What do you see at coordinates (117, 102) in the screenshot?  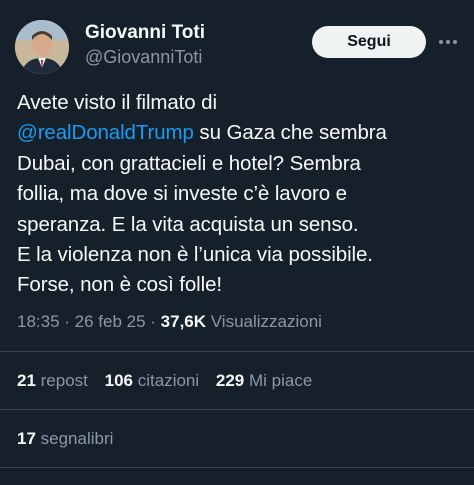 I see `tweet-line: Avete visto il filmato di` at bounding box center [117, 102].